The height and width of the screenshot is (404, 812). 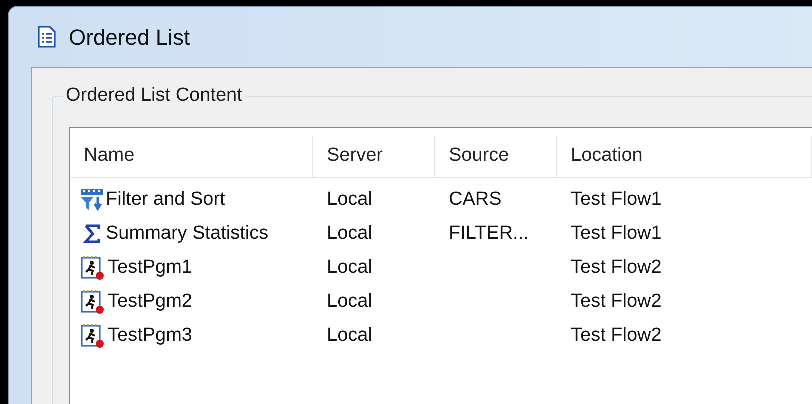 What do you see at coordinates (129, 38) in the screenshot?
I see `window-title: Ordered List` at bounding box center [129, 38].